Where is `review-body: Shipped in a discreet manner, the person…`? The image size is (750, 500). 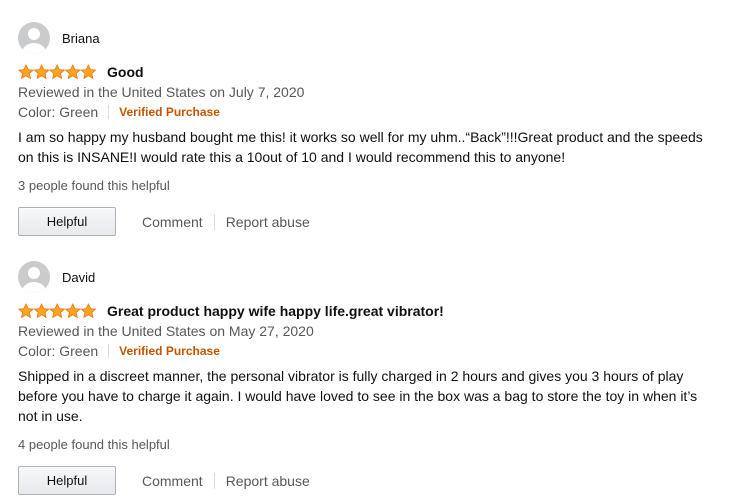 review-body: Shipped in a discreet manner, the person… is located at coordinates (358, 396).